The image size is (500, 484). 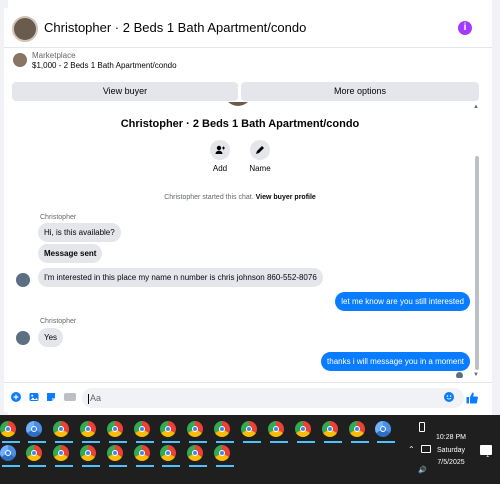 I want to click on message-bubble-sent: let me know are you still interested, so click(x=402, y=301).